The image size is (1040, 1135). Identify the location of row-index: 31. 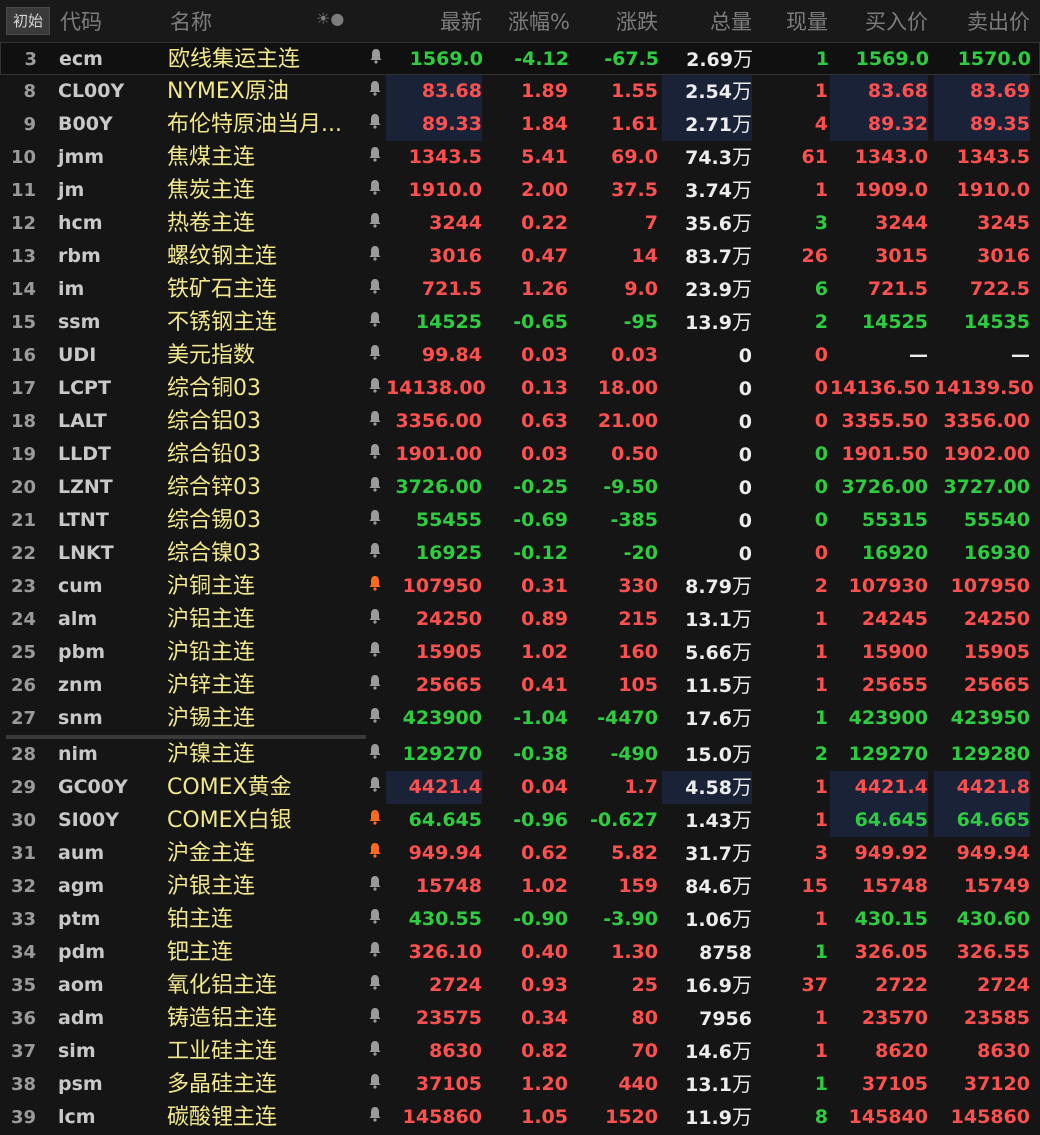
(23, 853).